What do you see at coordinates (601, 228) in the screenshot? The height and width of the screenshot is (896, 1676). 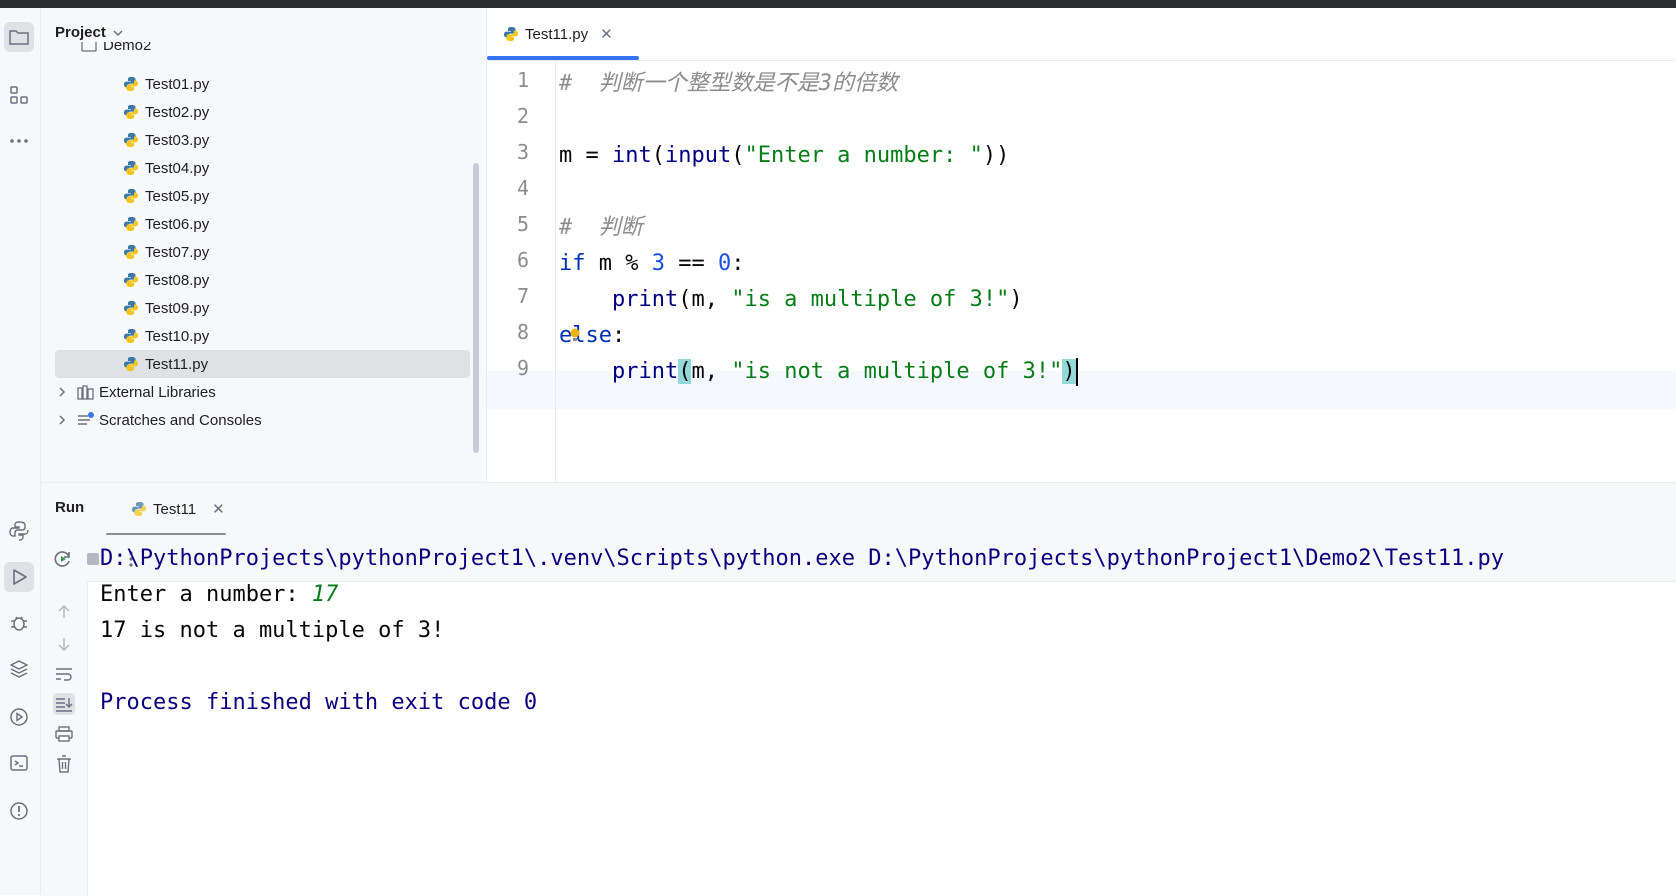 I see `code-line-5: # 判断` at bounding box center [601, 228].